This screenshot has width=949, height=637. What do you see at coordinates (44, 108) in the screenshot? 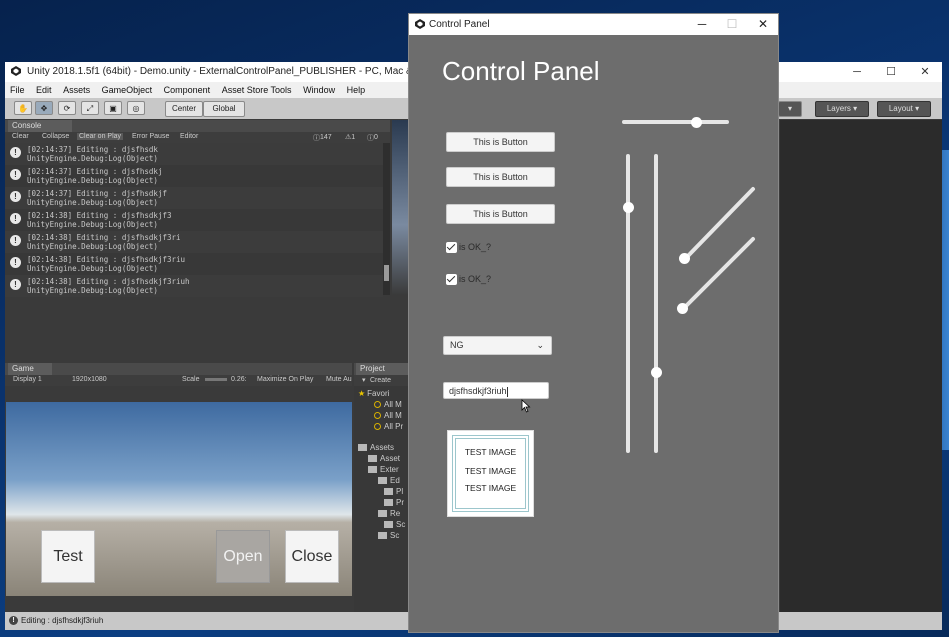
I see `move-tool-icon: ✥` at bounding box center [44, 108].